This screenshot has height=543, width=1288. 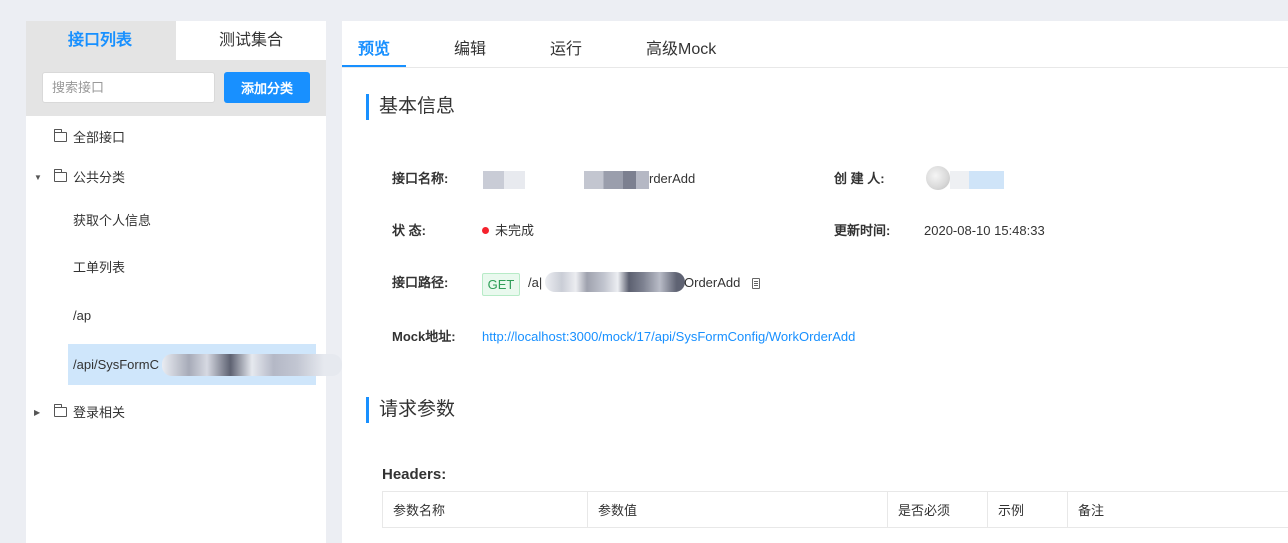 I want to click on tree-leaf-selected: /api/SysFormC, so click(x=205, y=364).